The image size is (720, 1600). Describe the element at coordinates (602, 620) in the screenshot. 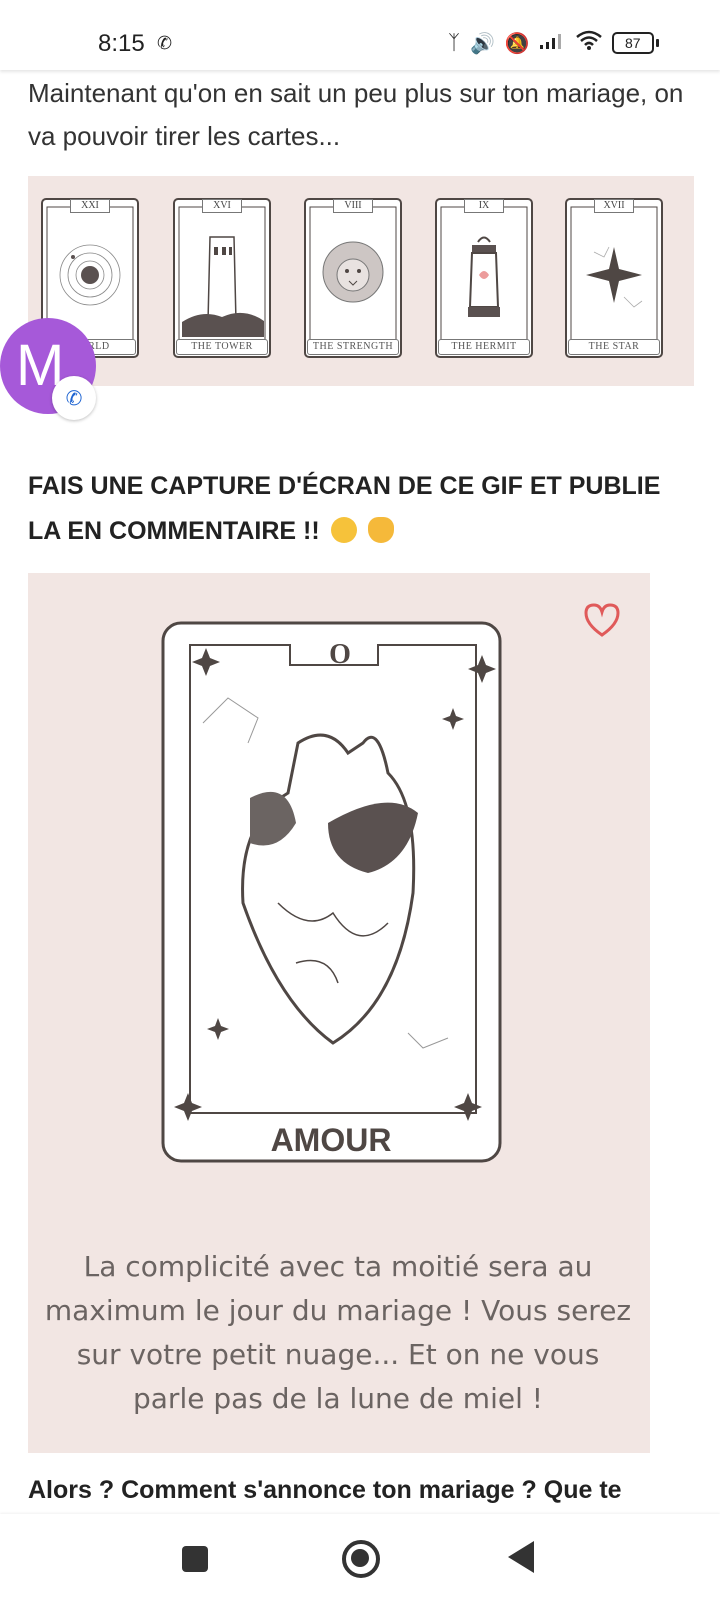

I see `heart-icon` at that location.